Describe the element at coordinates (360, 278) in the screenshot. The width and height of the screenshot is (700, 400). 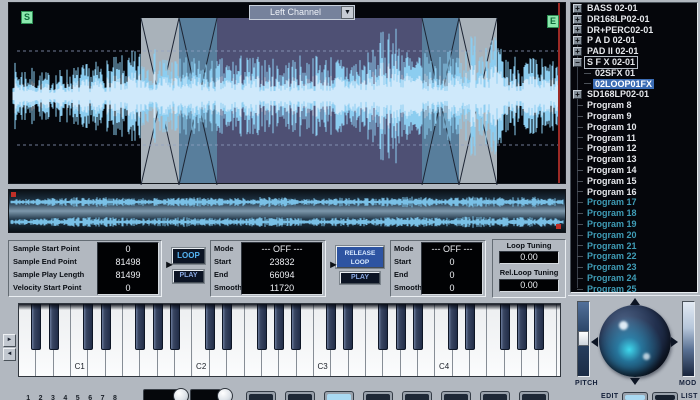
I see `release-play-button: PLAY` at that location.